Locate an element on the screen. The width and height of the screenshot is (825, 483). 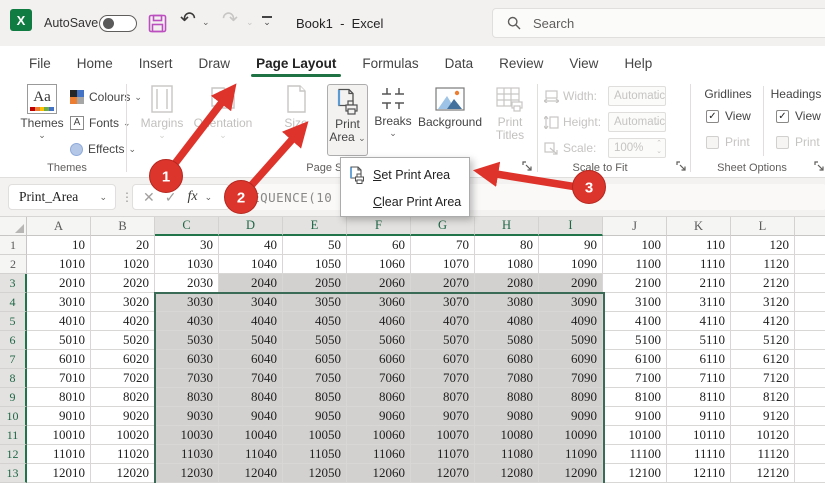
cell-C8: 7030 is located at coordinates (187, 378).